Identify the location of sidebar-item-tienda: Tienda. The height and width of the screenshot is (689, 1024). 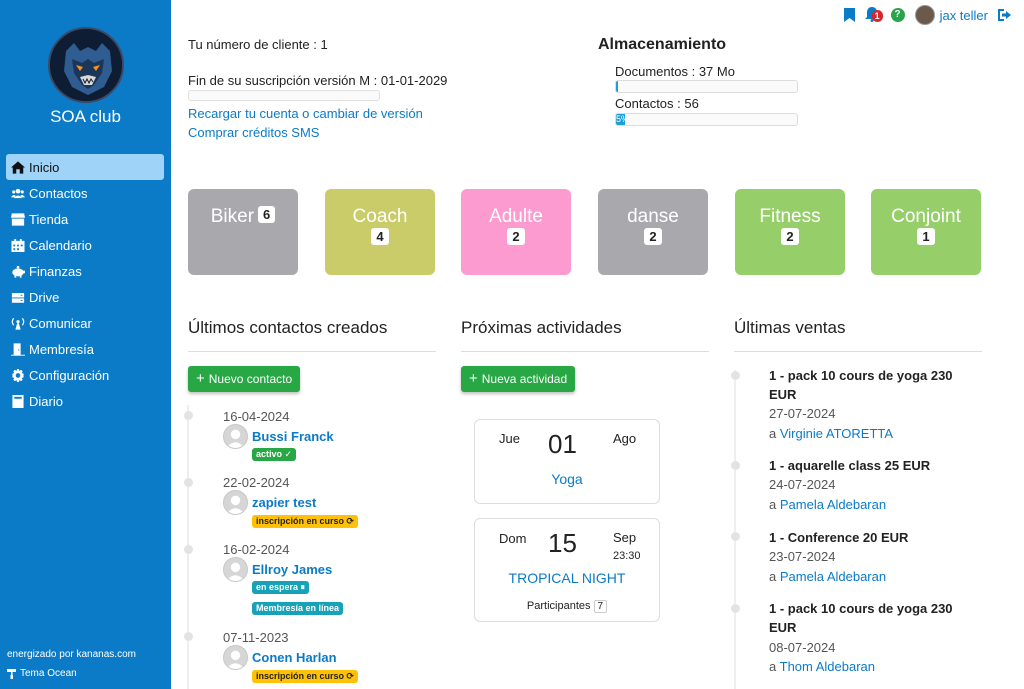
(85, 219).